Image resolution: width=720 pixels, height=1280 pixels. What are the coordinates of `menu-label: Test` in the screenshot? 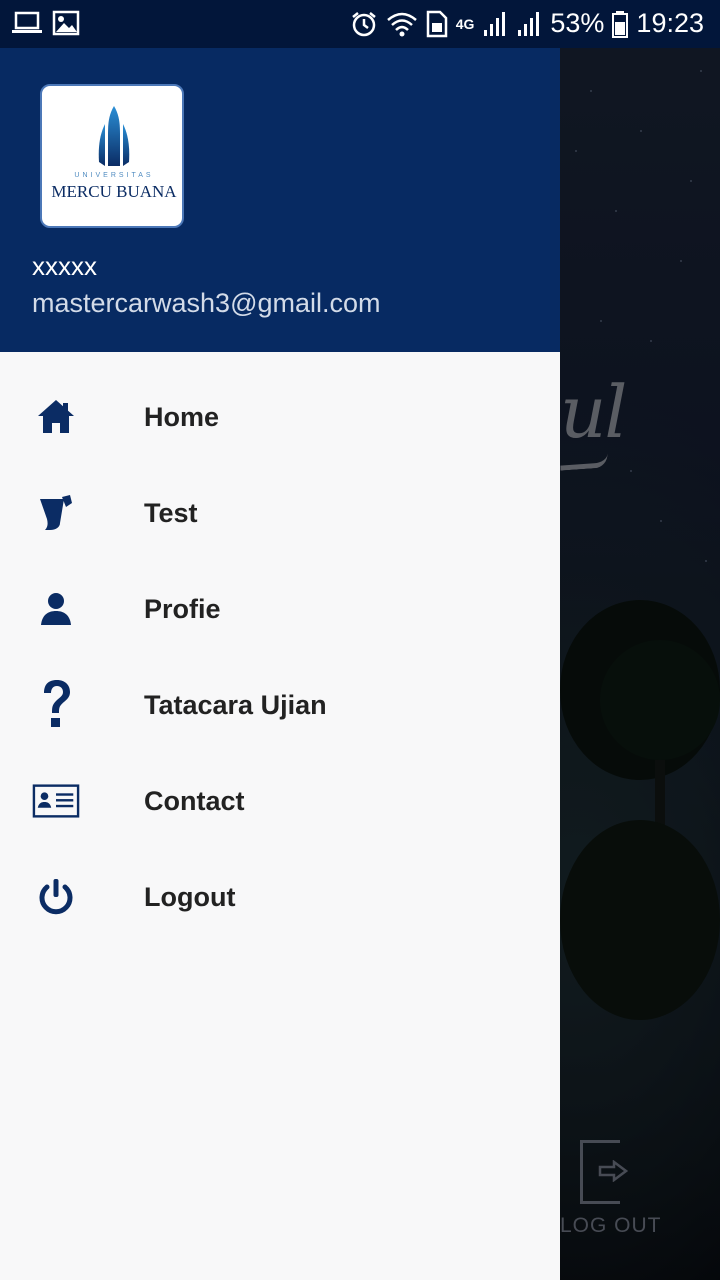 It's located at (171, 512).